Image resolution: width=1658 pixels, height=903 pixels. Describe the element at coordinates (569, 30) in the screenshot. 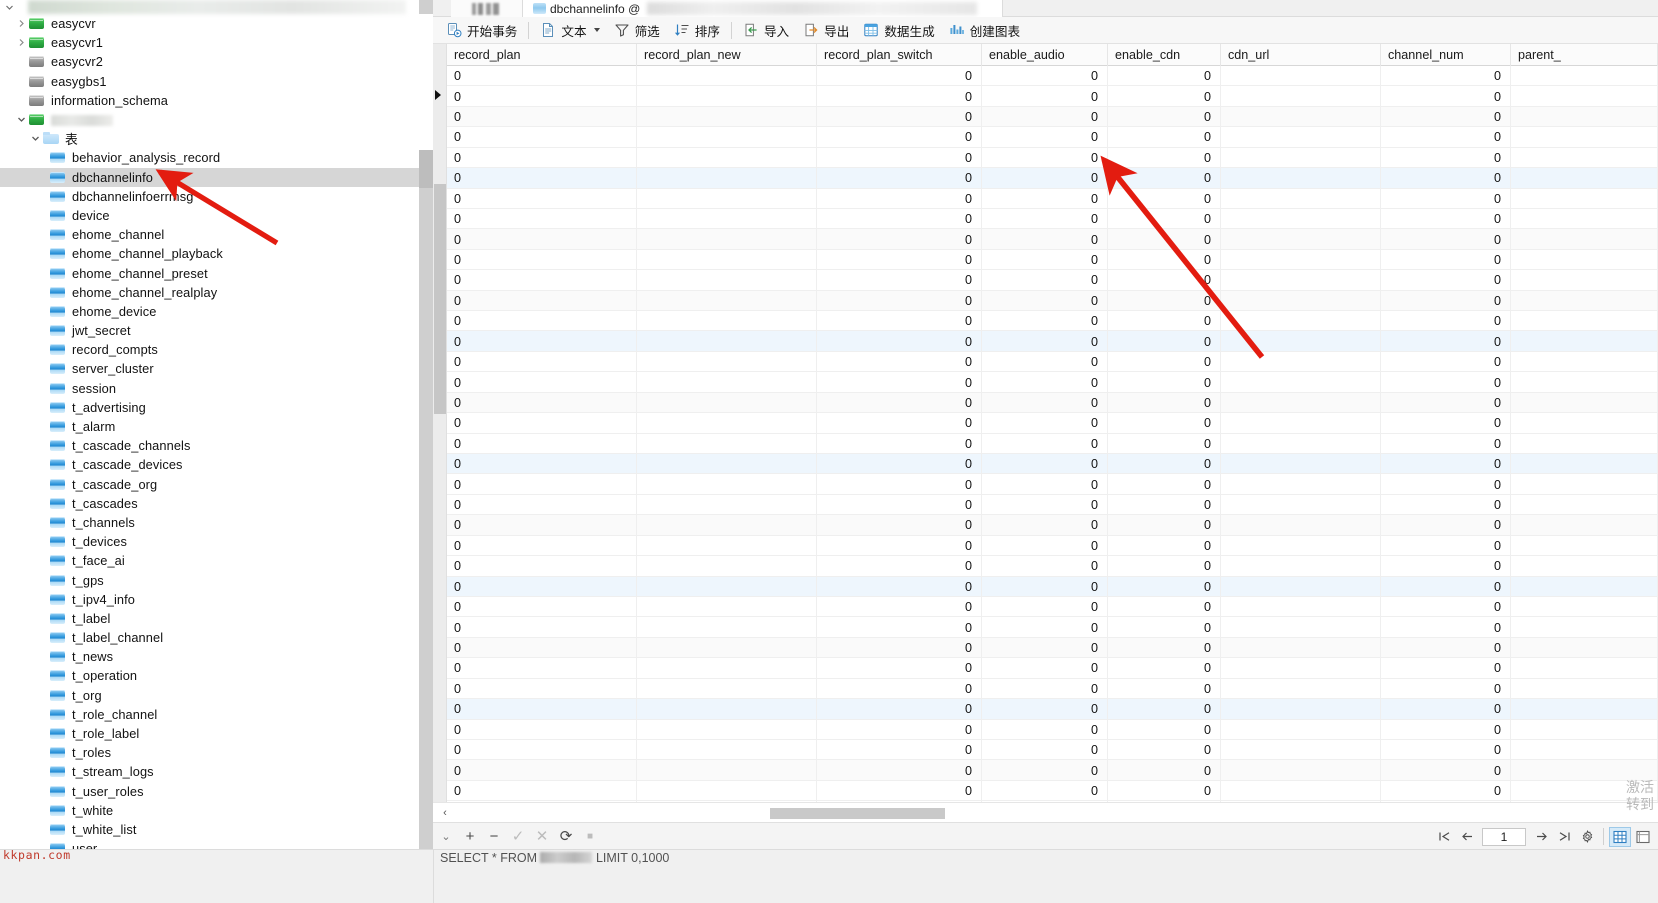

I see `text-view-button: 文本` at that location.